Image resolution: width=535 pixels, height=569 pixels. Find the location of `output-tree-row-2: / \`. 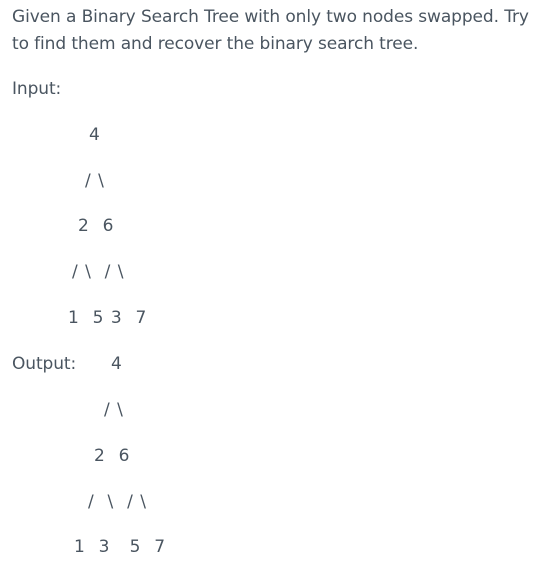

output-tree-row-2: / \ is located at coordinates (114, 410).